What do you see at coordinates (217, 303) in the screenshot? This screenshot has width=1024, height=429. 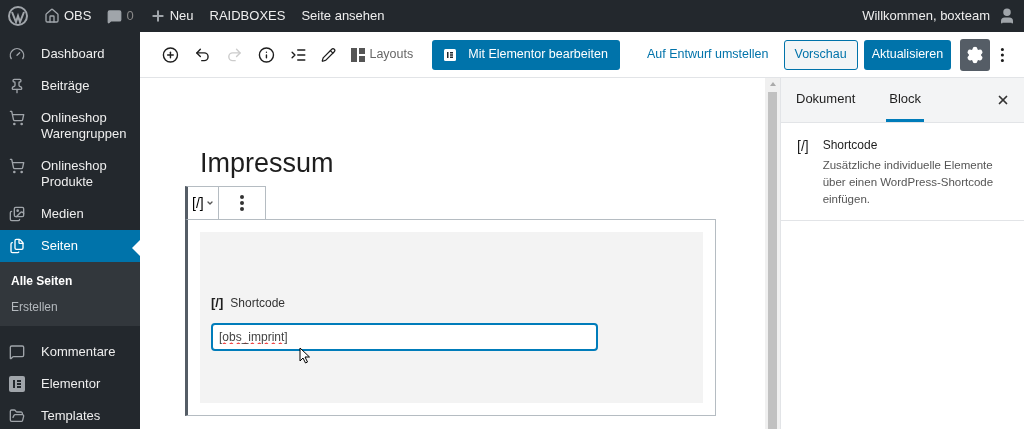 I see `shortcode-icon-label: [/]` at bounding box center [217, 303].